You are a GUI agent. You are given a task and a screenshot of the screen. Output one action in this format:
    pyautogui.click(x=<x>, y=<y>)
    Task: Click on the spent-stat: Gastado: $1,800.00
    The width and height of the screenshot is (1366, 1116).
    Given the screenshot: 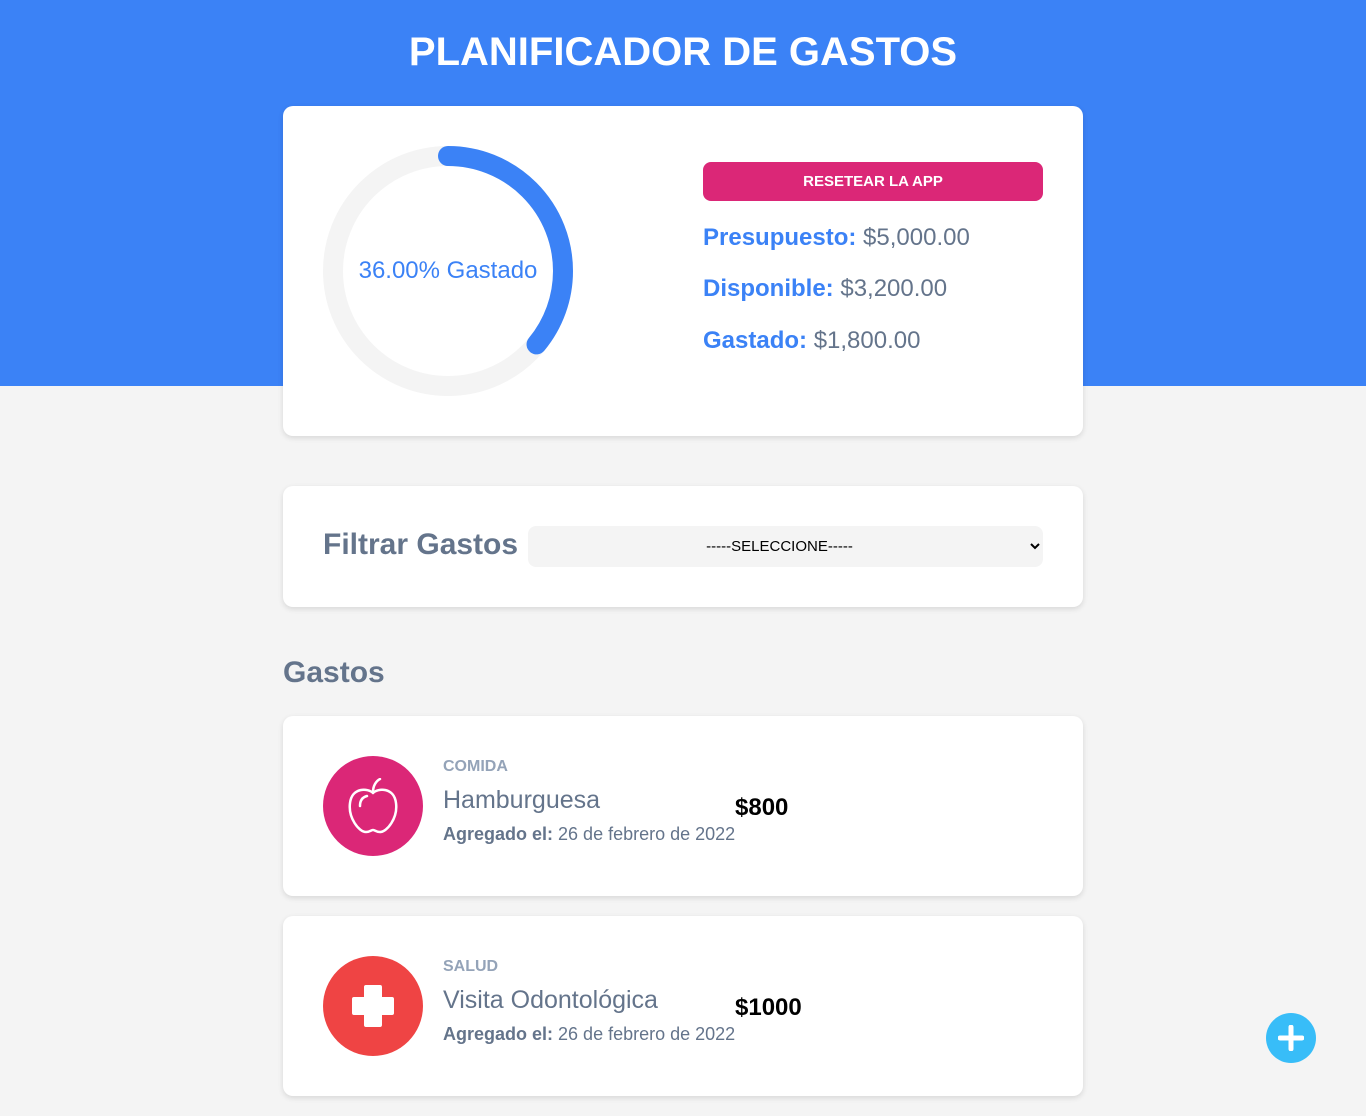 What is the action you would take?
    pyautogui.click(x=811, y=341)
    